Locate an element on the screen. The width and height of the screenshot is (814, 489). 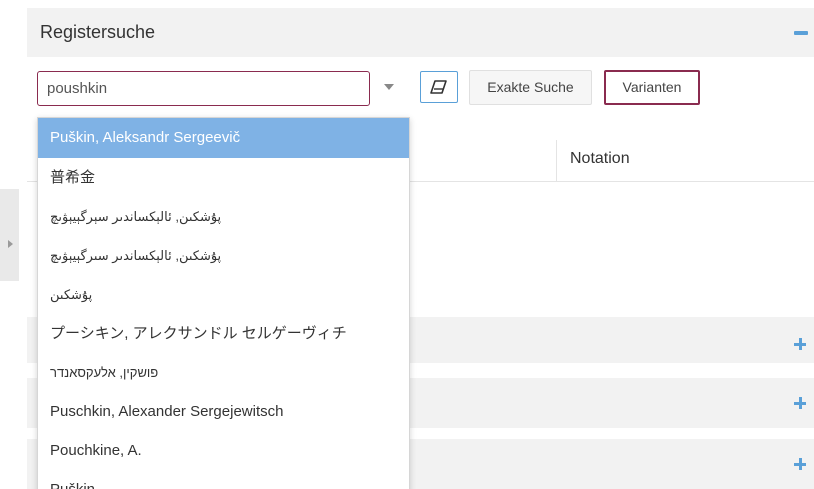
suggestion-item: Puschkin, Alexander Sergejewitsch is located at coordinates (223, 411).